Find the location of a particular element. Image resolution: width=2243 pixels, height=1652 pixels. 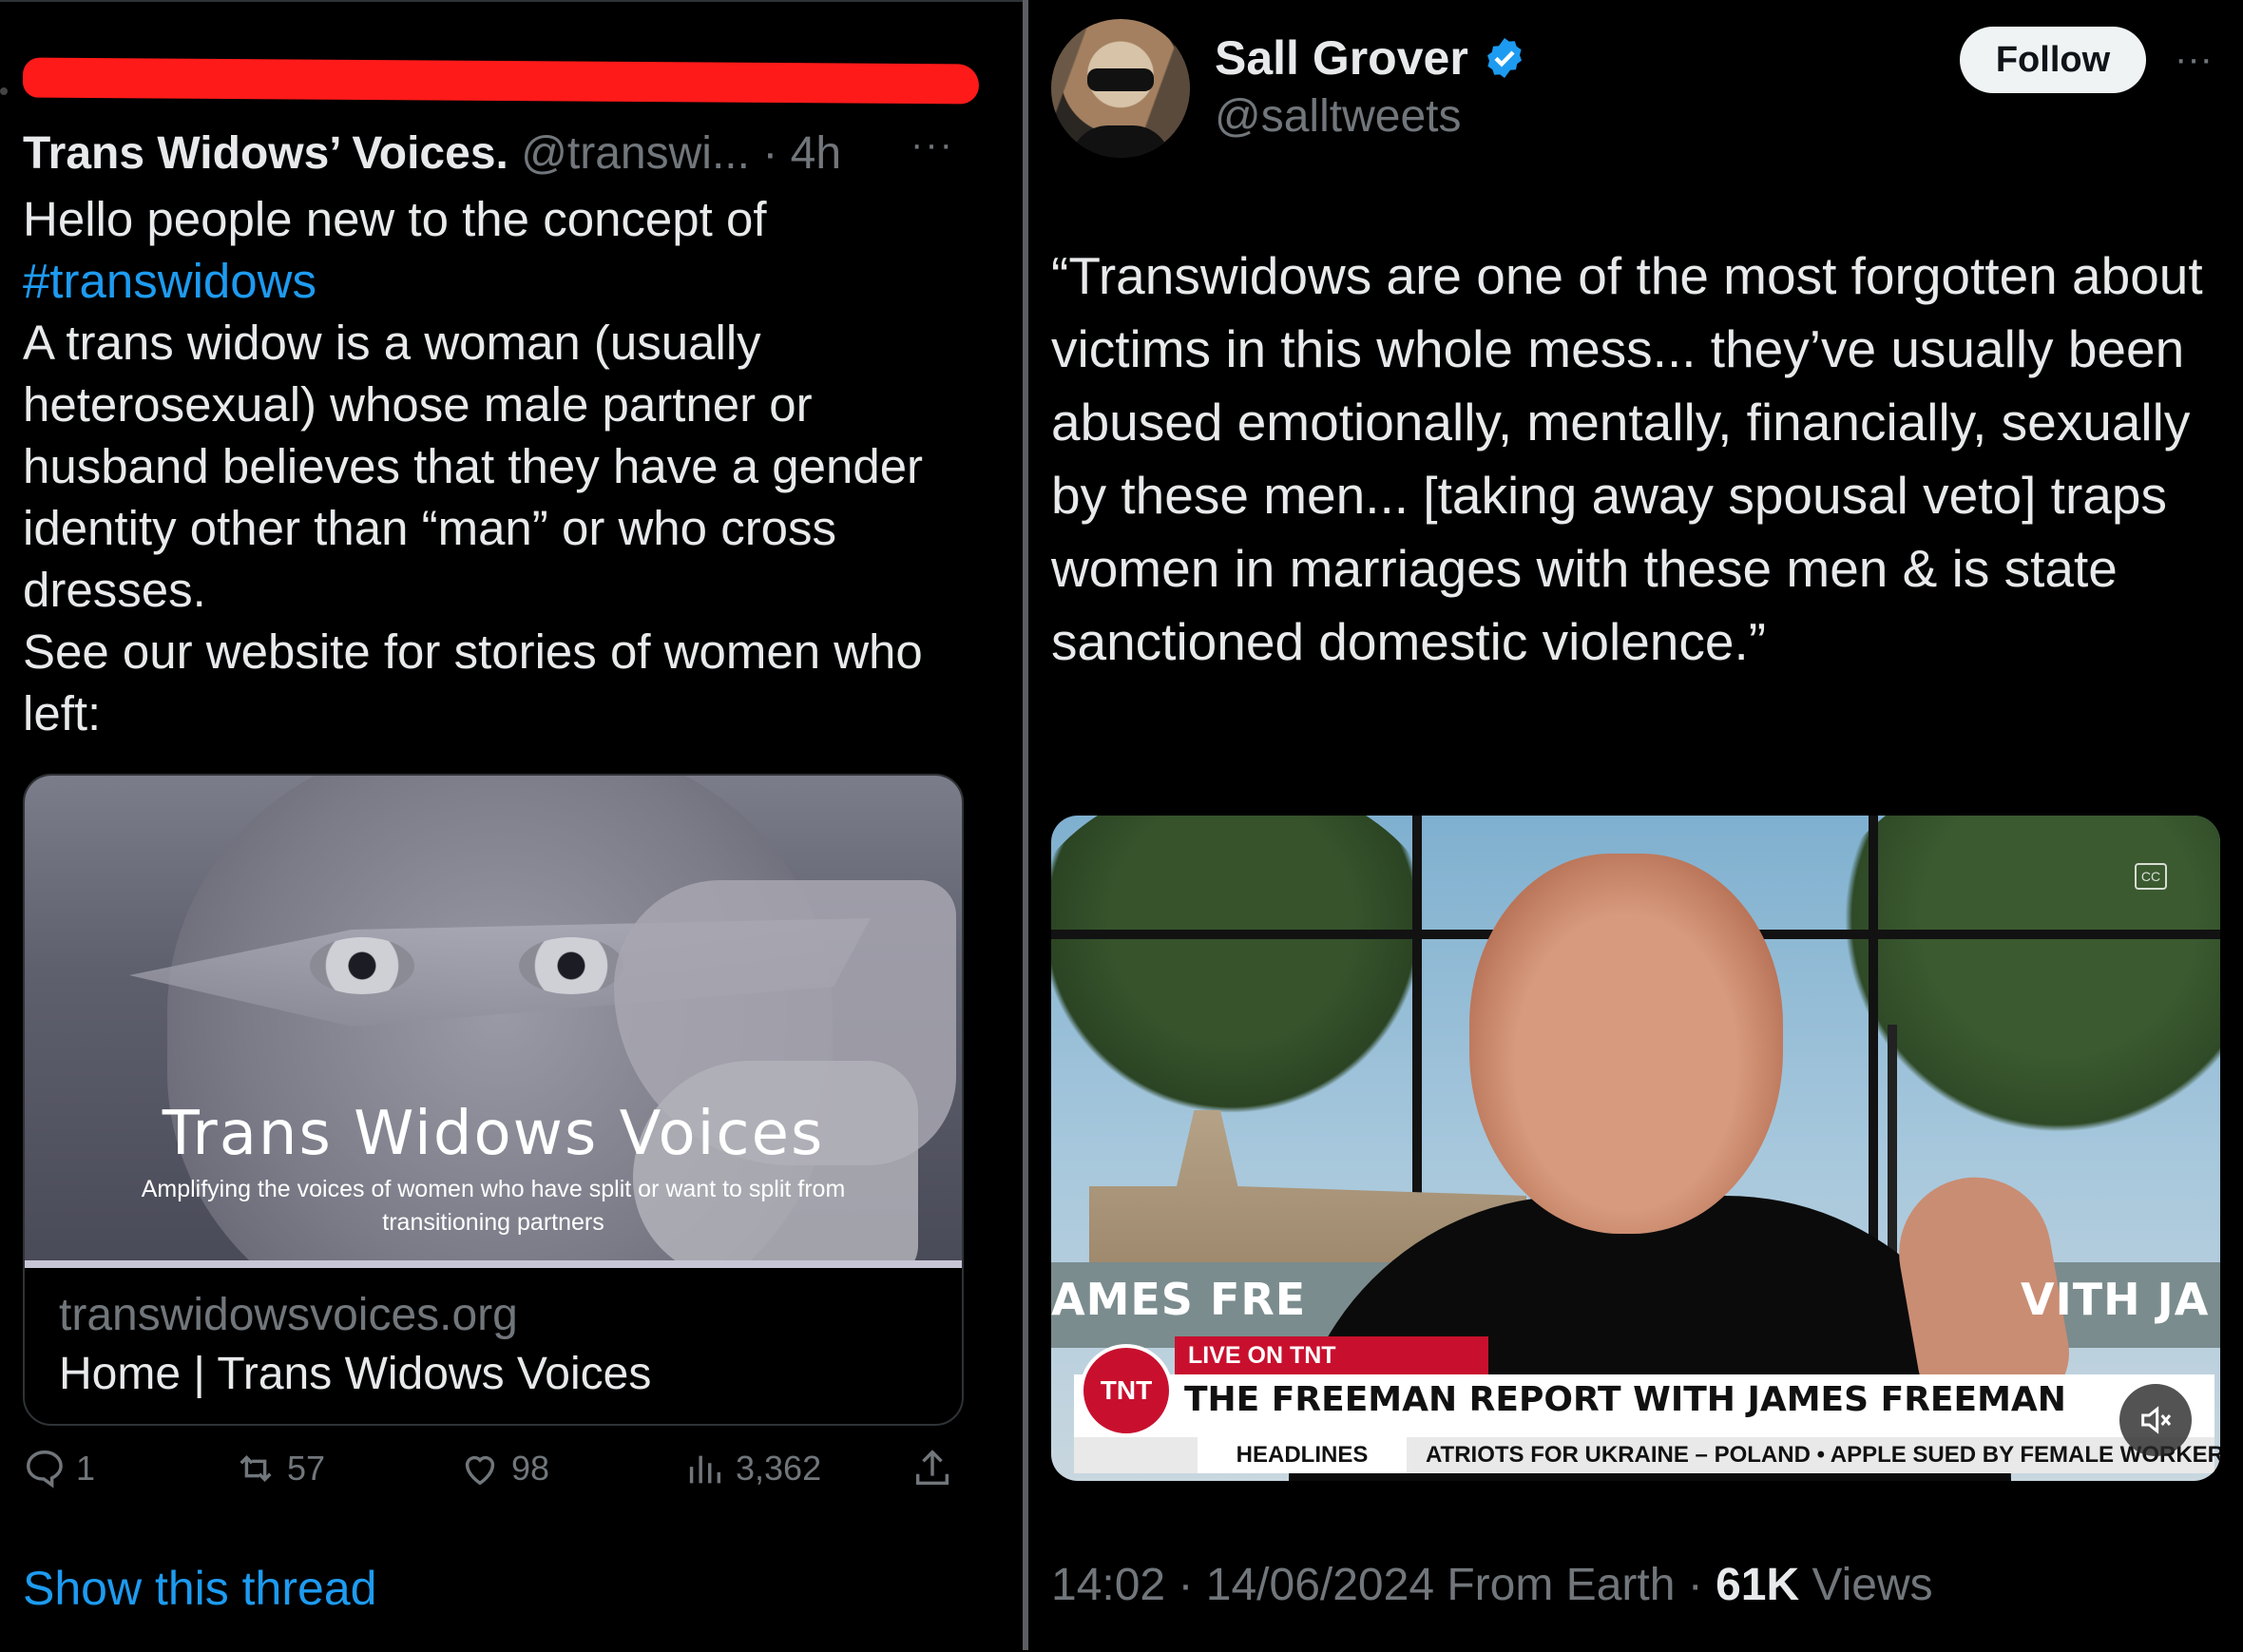

backdrop-text-right: VITH JA is located at coordinates (2115, 1299).